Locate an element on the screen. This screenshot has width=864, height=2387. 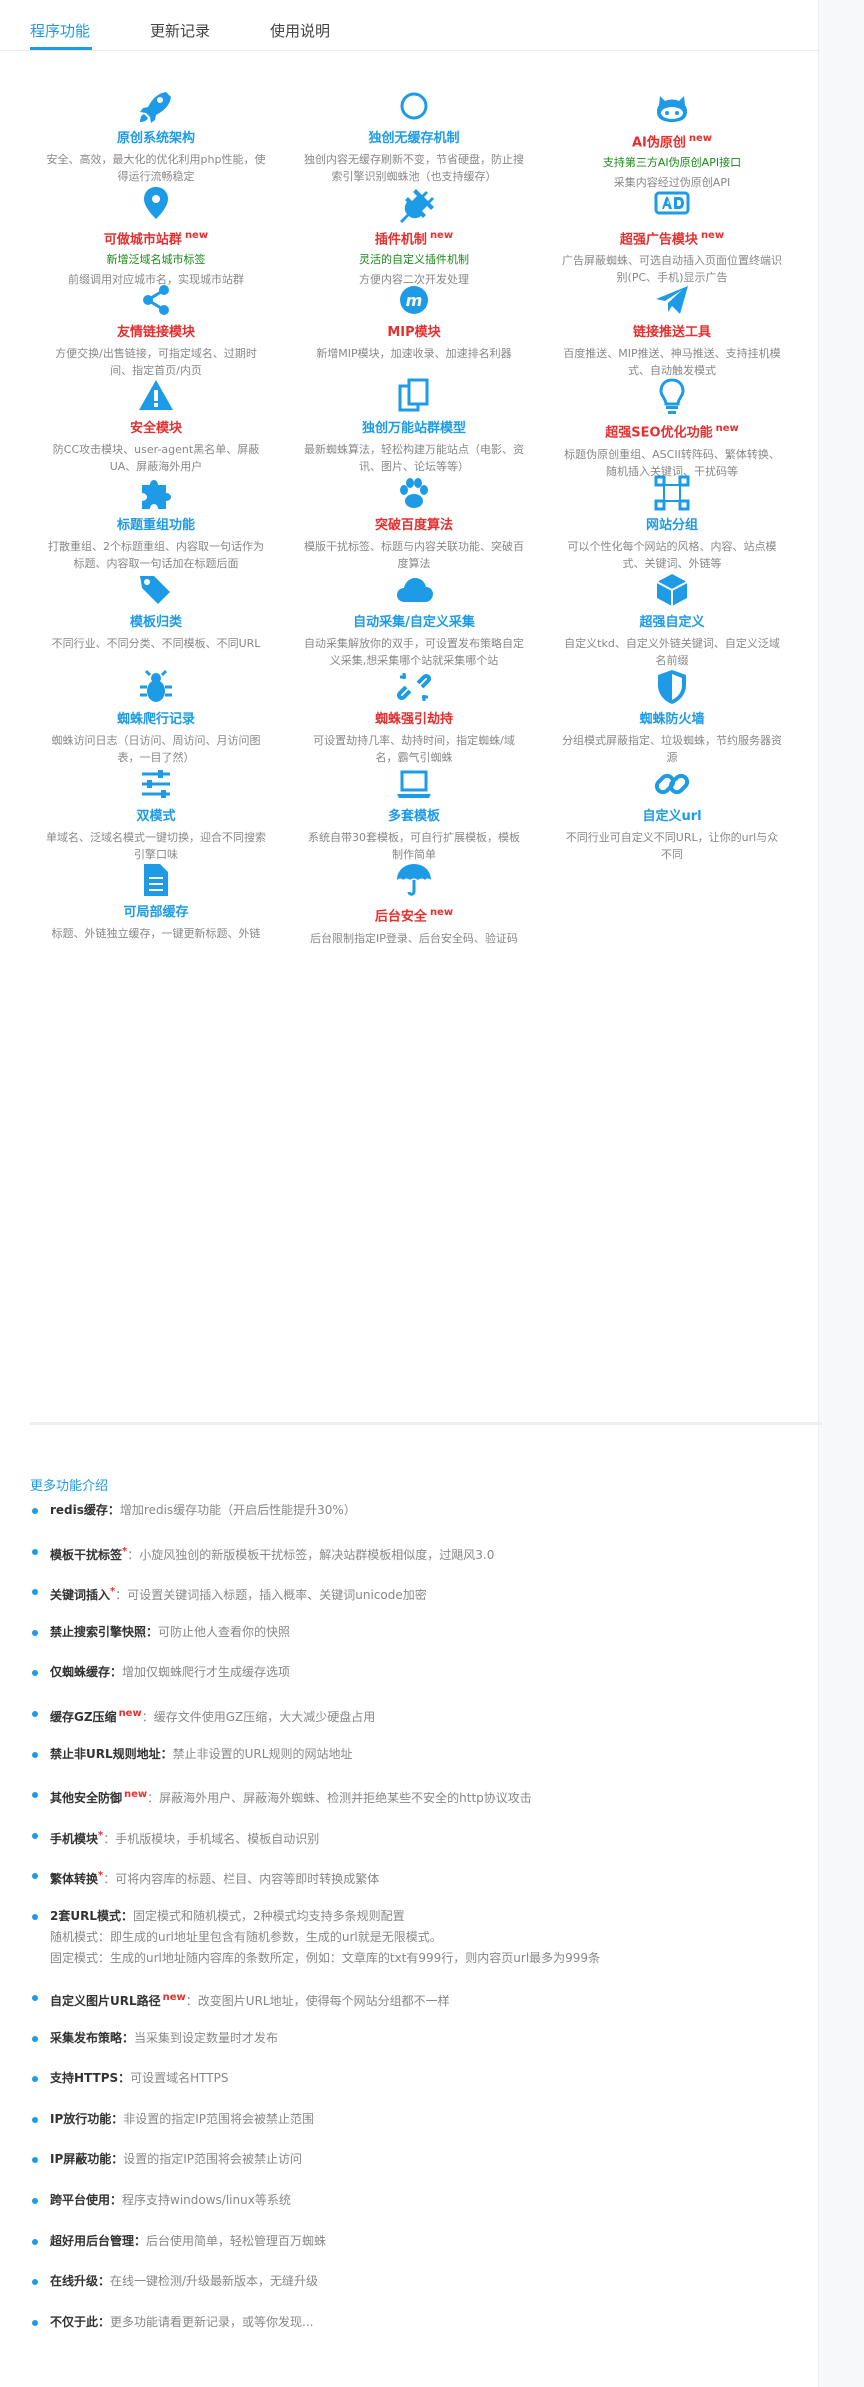
feature-description: 打散重组、2个标题重组、内容取一句话作为标题、内容取一句话加在标题后面 is located at coordinates (156, 555).